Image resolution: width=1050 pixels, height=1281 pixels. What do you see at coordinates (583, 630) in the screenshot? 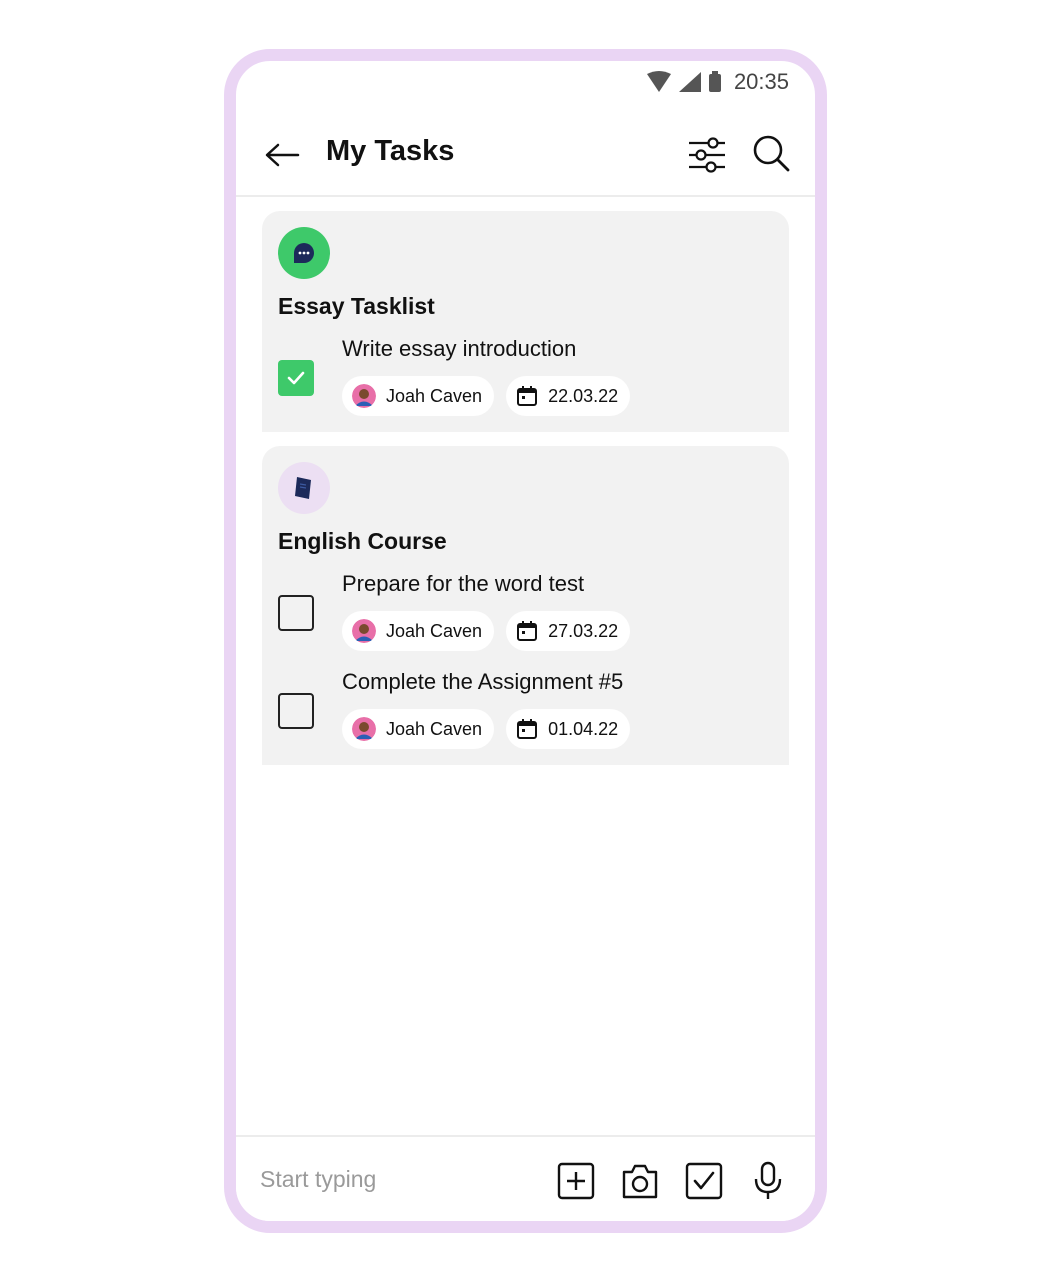
I see `due-date: 27.03.22` at bounding box center [583, 630].